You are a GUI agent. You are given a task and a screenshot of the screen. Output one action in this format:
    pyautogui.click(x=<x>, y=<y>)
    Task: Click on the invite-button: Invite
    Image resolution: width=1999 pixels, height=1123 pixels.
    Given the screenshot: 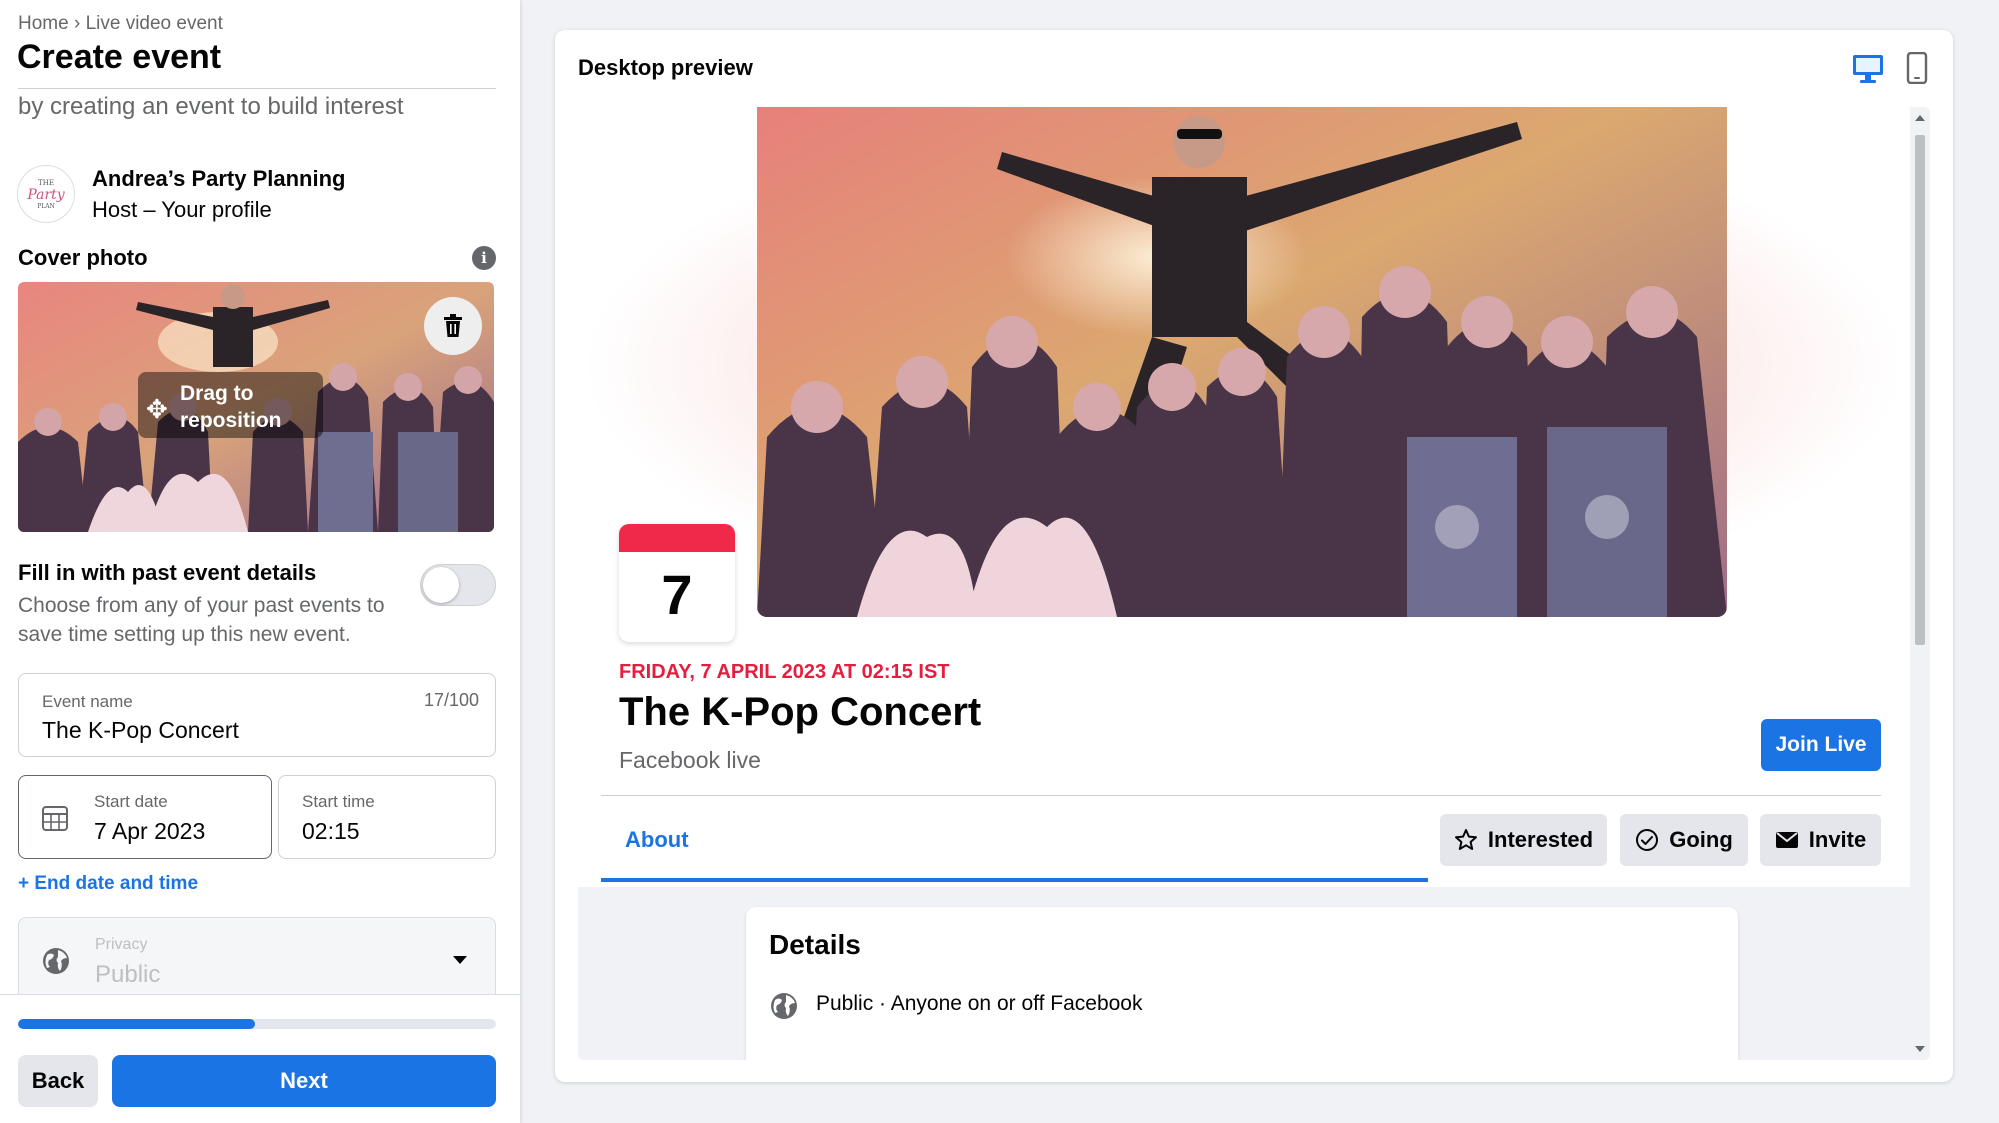 What is the action you would take?
    pyautogui.click(x=1820, y=840)
    